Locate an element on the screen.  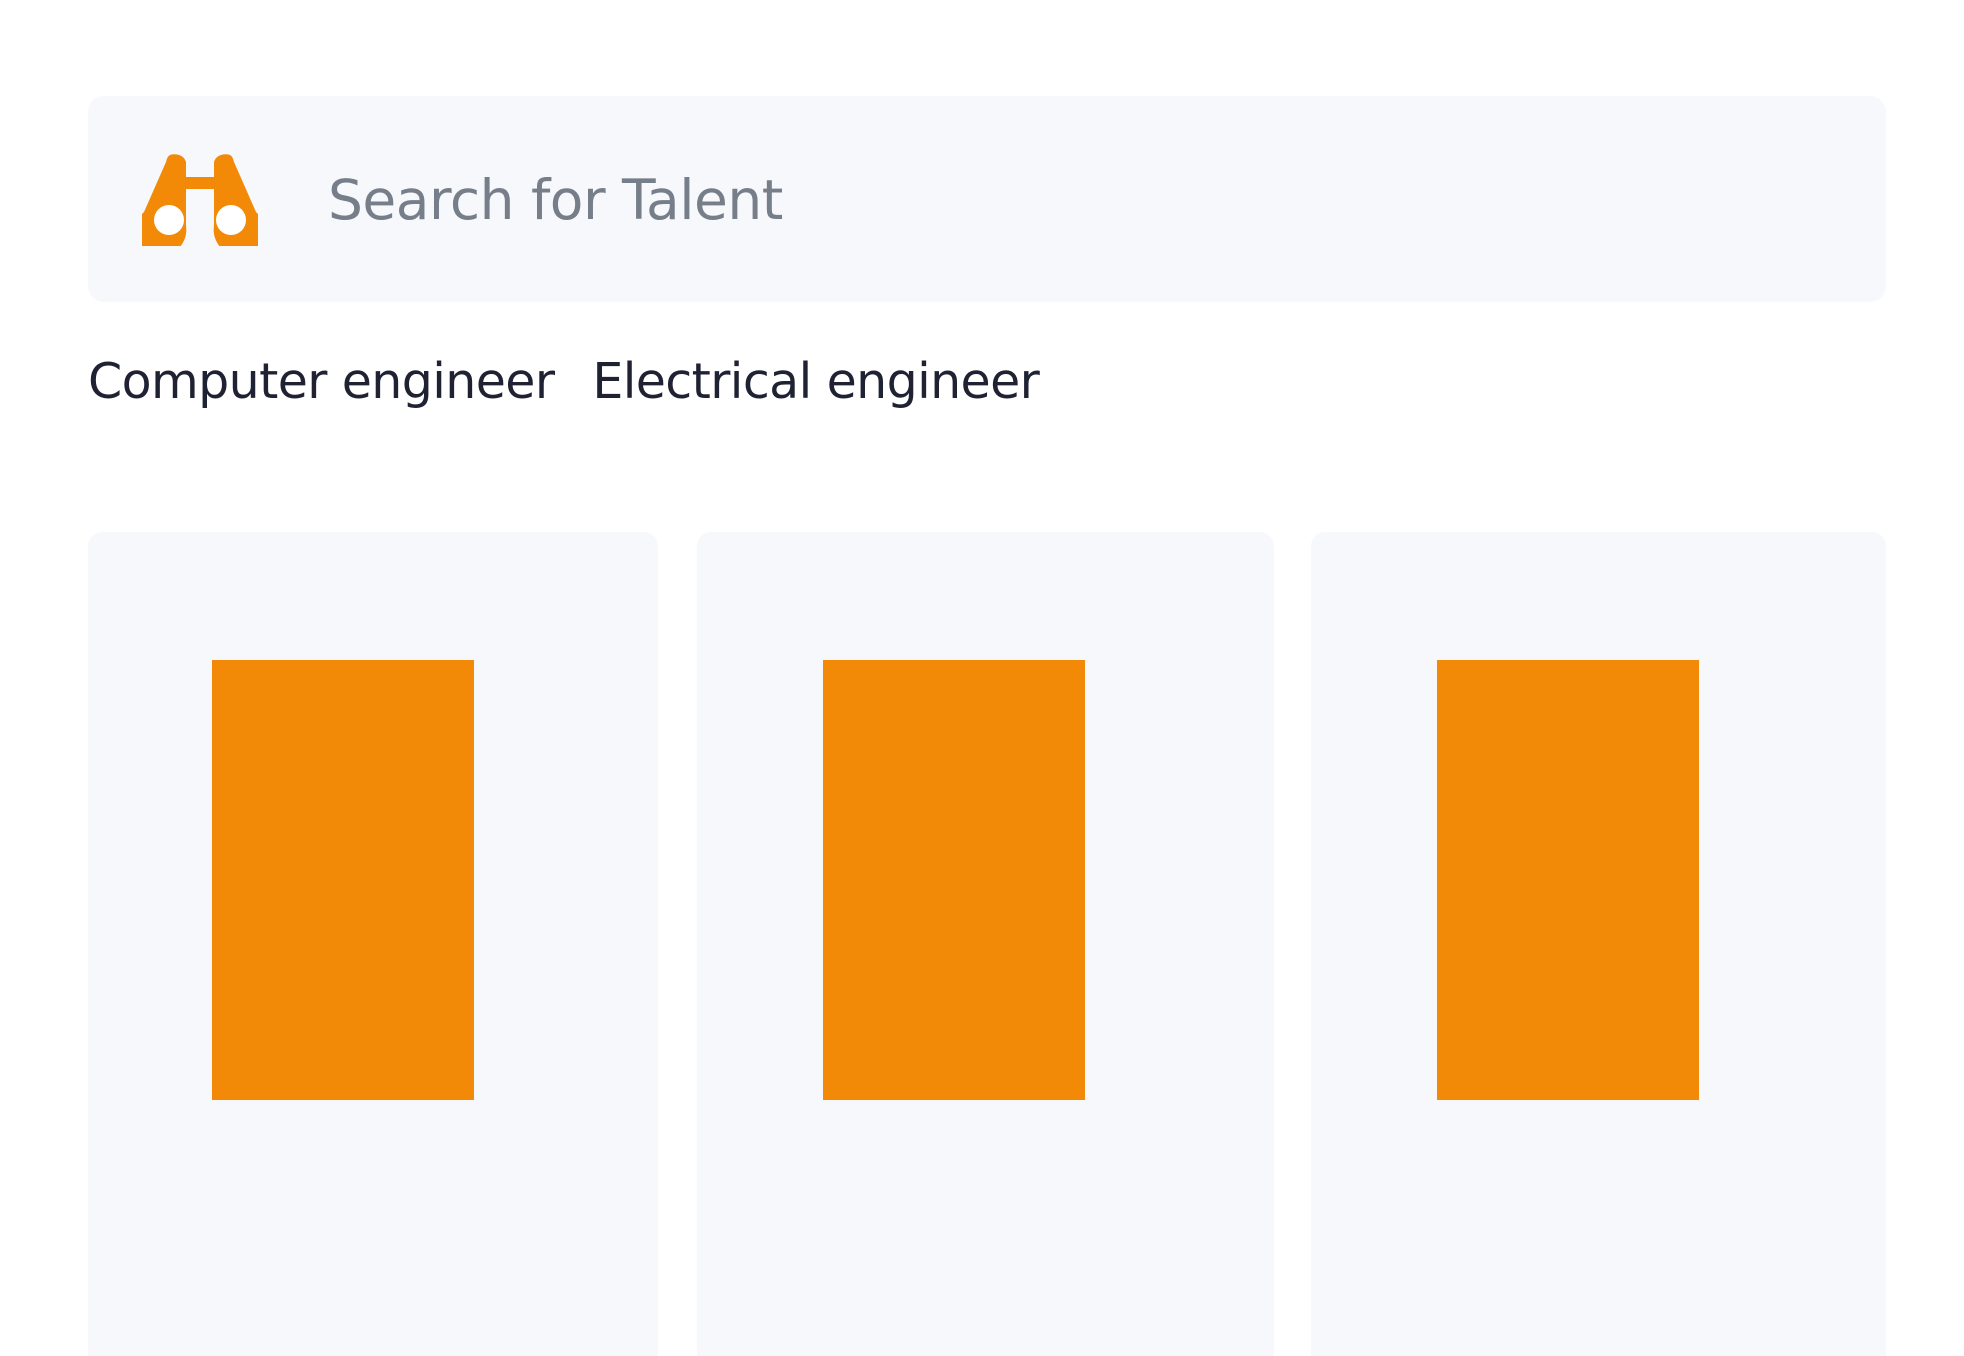
tag-electrical-engineer: Electrical engineer is located at coordinates (815, 382).